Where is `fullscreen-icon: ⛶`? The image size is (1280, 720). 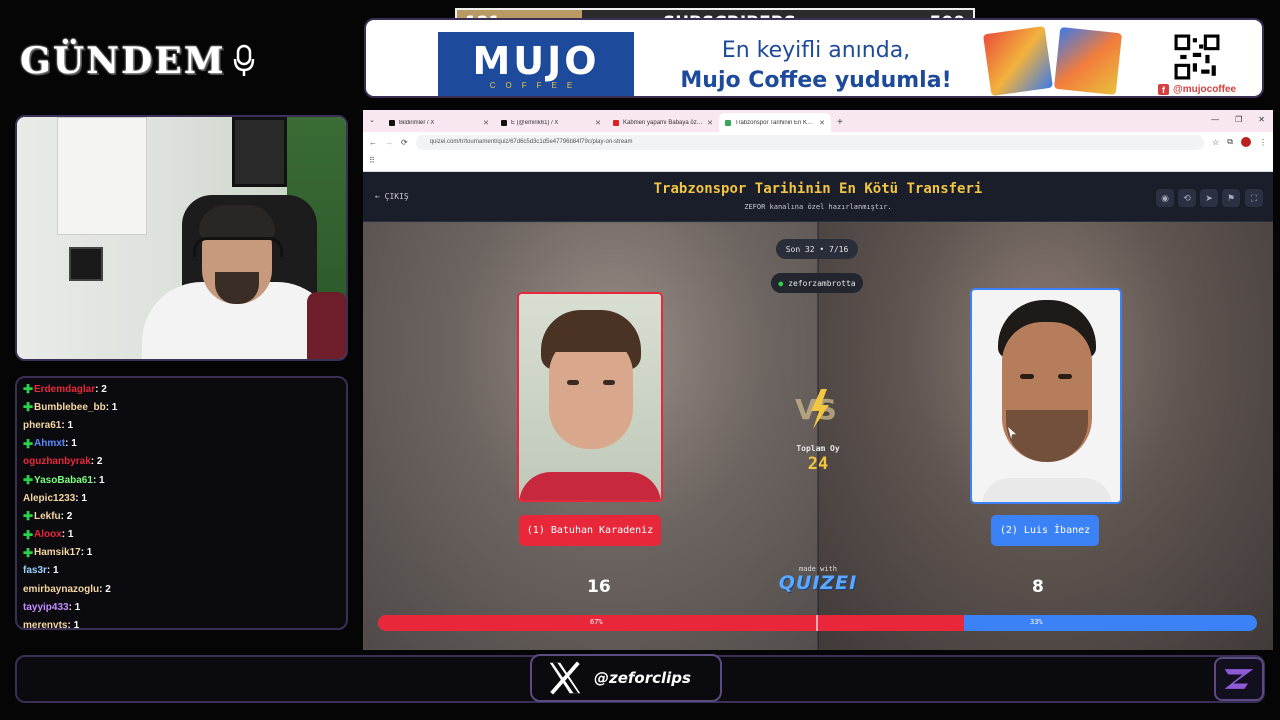
fullscreen-icon: ⛶ is located at coordinates (1254, 198).